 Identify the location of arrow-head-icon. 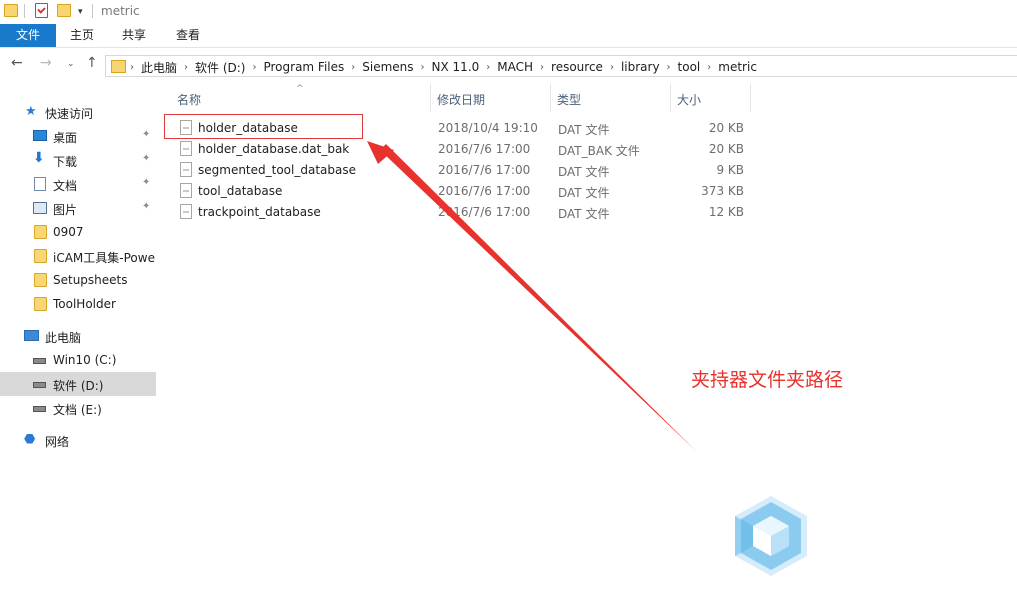
(380, 152).